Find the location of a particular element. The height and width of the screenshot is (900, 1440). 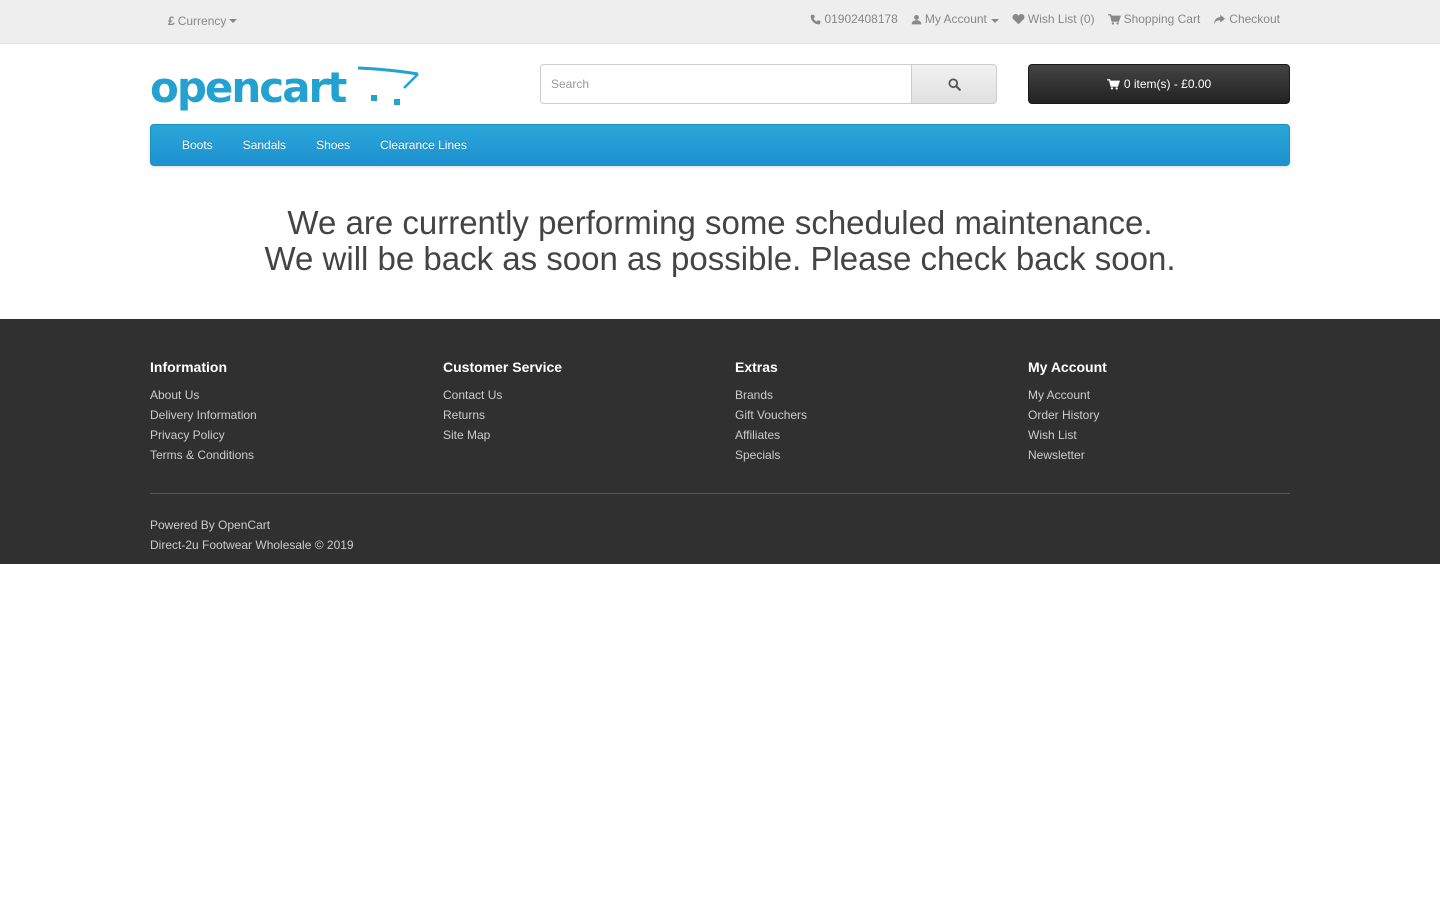

search-icon is located at coordinates (954, 84).